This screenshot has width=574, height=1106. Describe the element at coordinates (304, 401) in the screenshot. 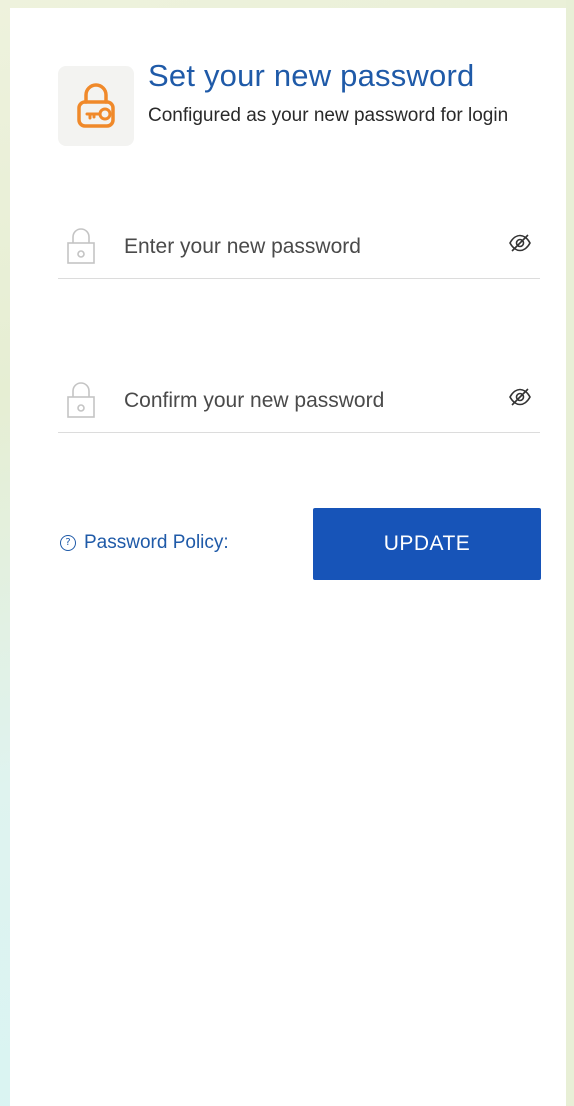

I see `confirm-password-input` at that location.